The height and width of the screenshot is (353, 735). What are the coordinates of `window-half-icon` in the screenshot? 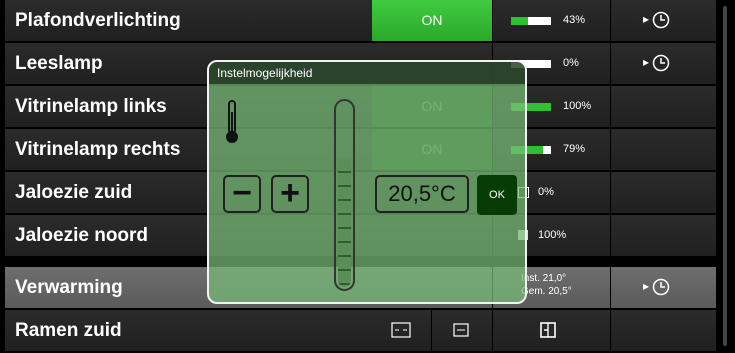 It's located at (461, 330).